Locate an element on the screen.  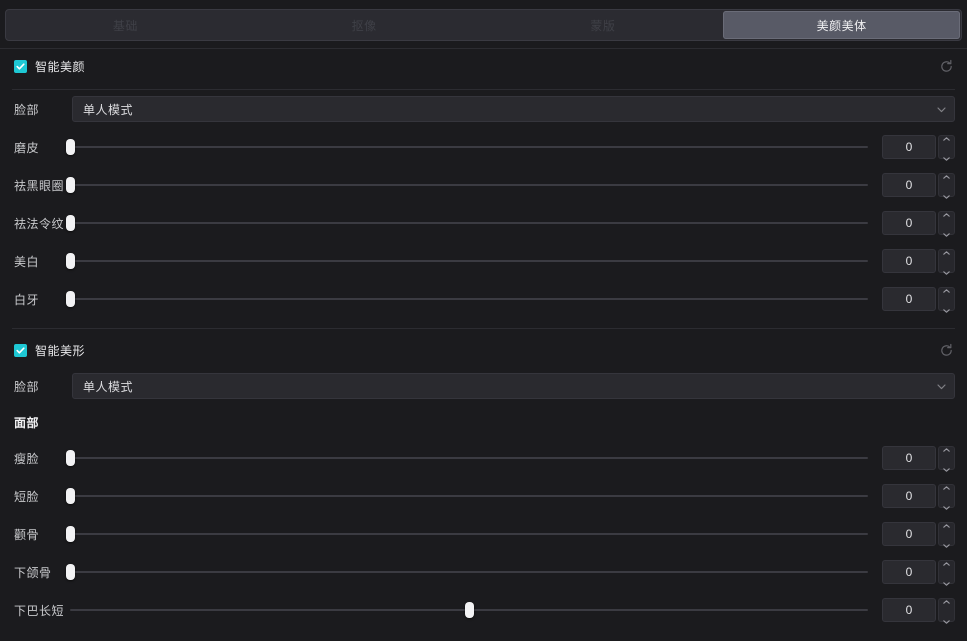
mode-label: 脸部 is located at coordinates (27, 386).